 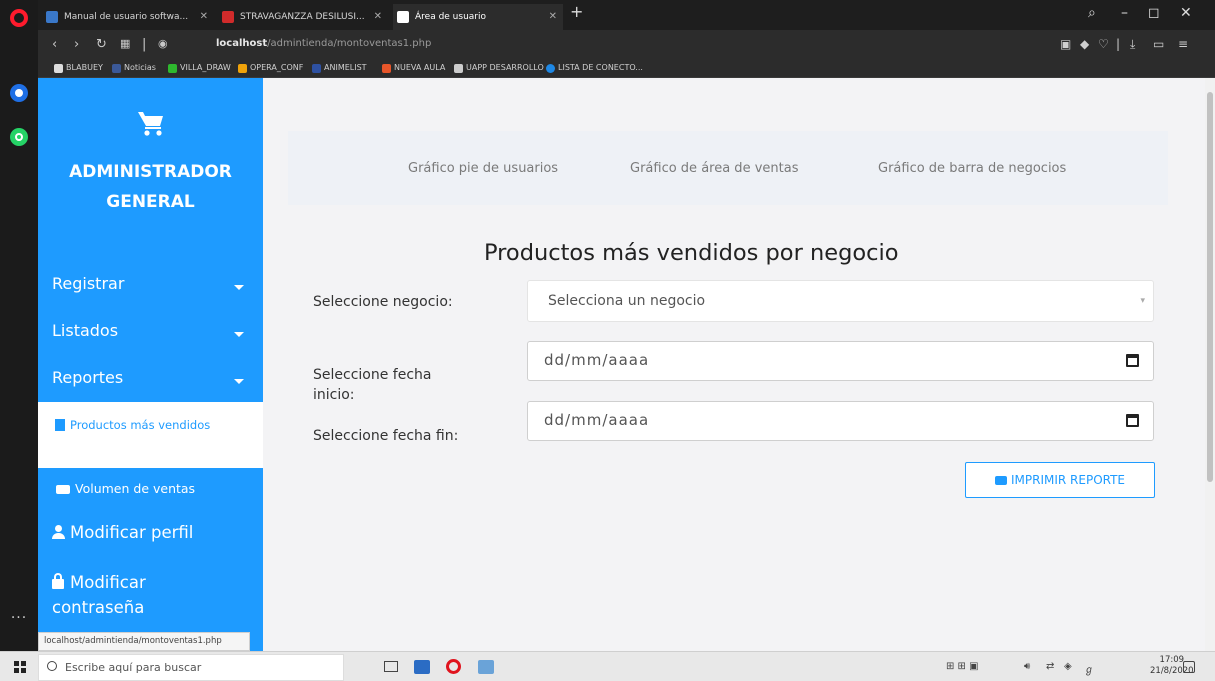 What do you see at coordinates (1158, 44) in the screenshot?
I see `battery-icon: ▭` at bounding box center [1158, 44].